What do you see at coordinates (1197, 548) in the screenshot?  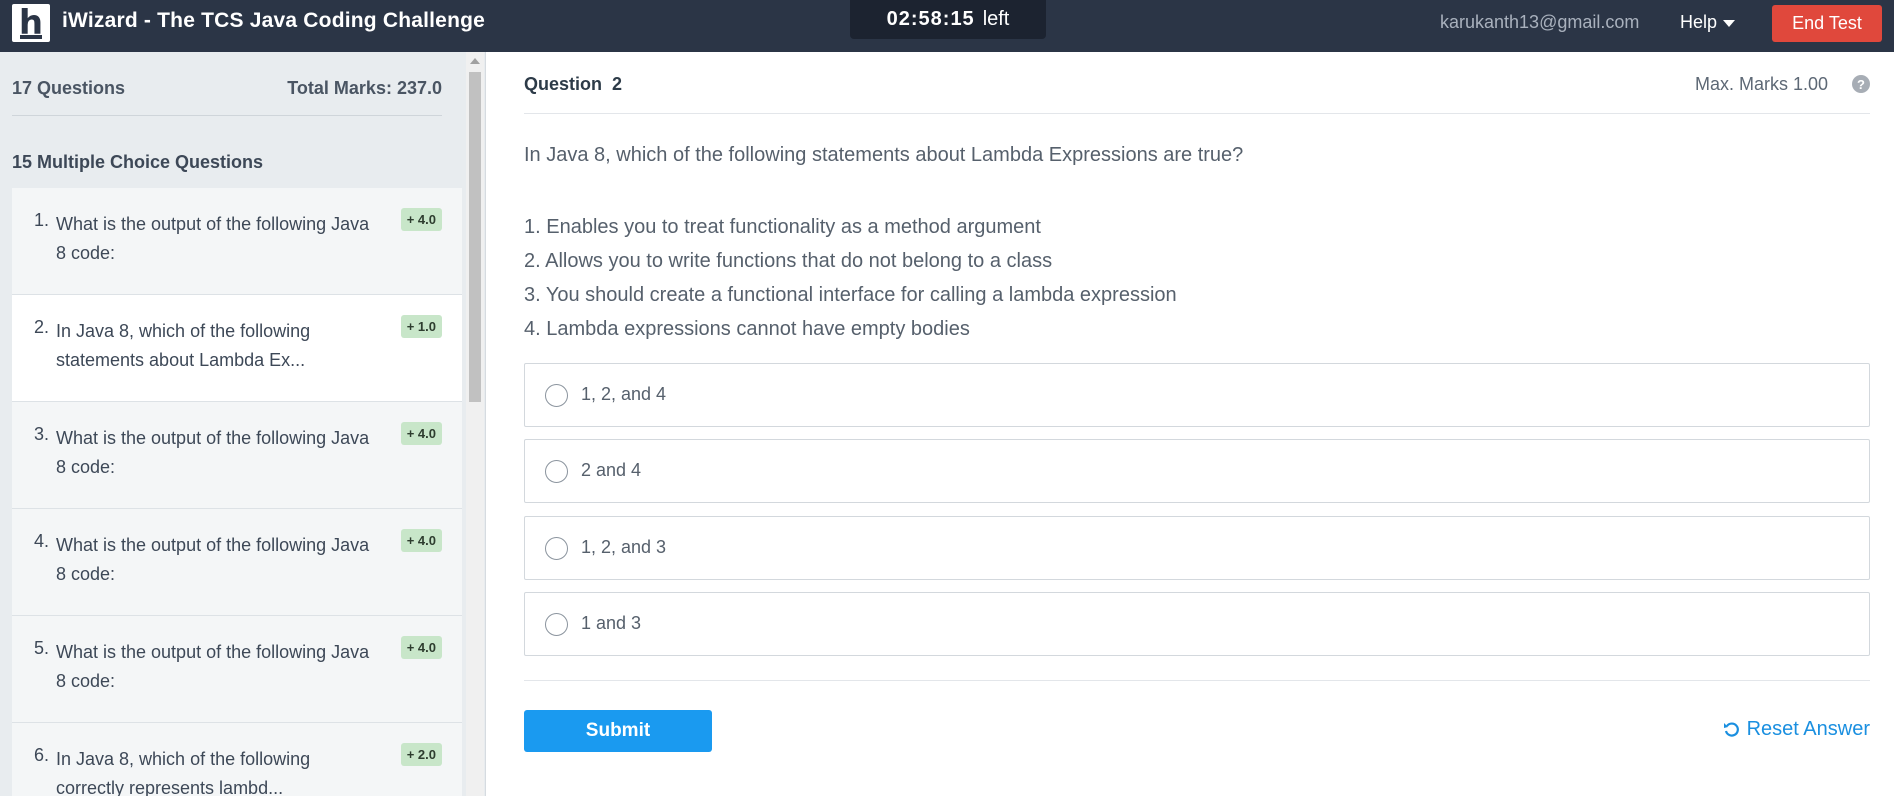 I see `answer-option-3: 1, 2, and 3` at bounding box center [1197, 548].